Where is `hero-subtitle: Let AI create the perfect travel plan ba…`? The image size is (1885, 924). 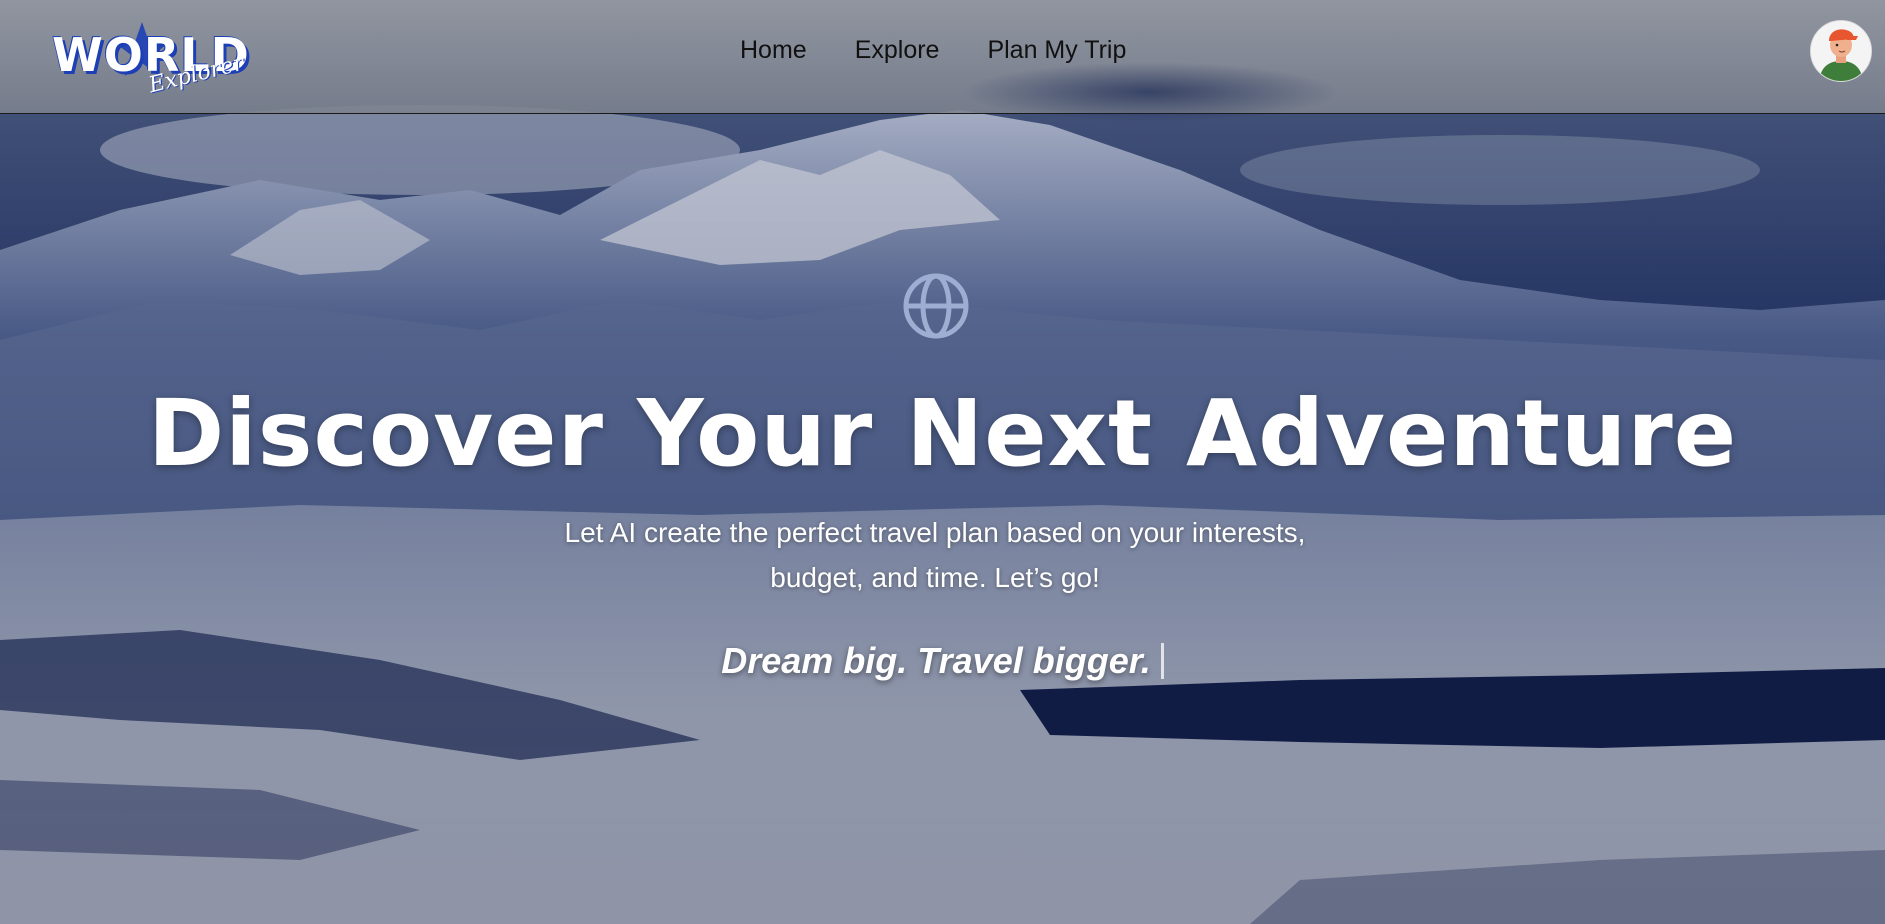 hero-subtitle: Let AI create the perfect travel plan ba… is located at coordinates (935, 555).